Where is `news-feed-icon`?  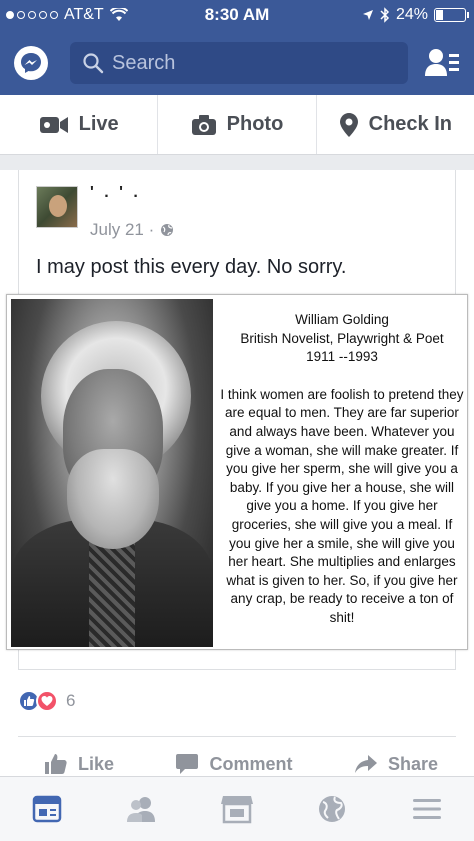 news-feed-icon is located at coordinates (47, 809).